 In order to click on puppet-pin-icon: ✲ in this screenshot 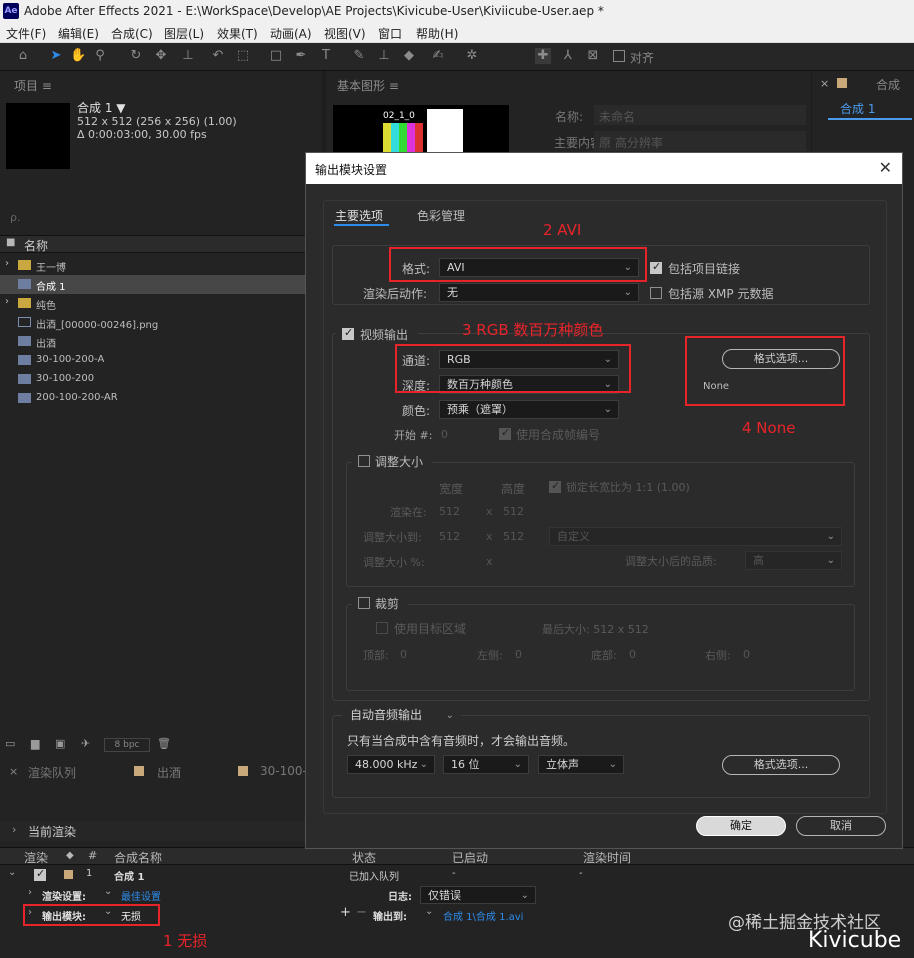, I will do `click(472, 56)`.